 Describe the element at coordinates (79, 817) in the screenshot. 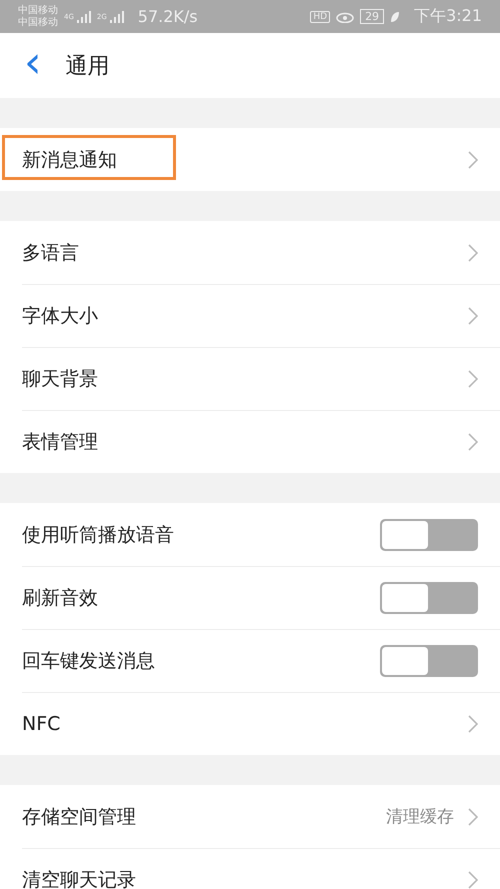

I see `item-label: 存储空间管理` at that location.